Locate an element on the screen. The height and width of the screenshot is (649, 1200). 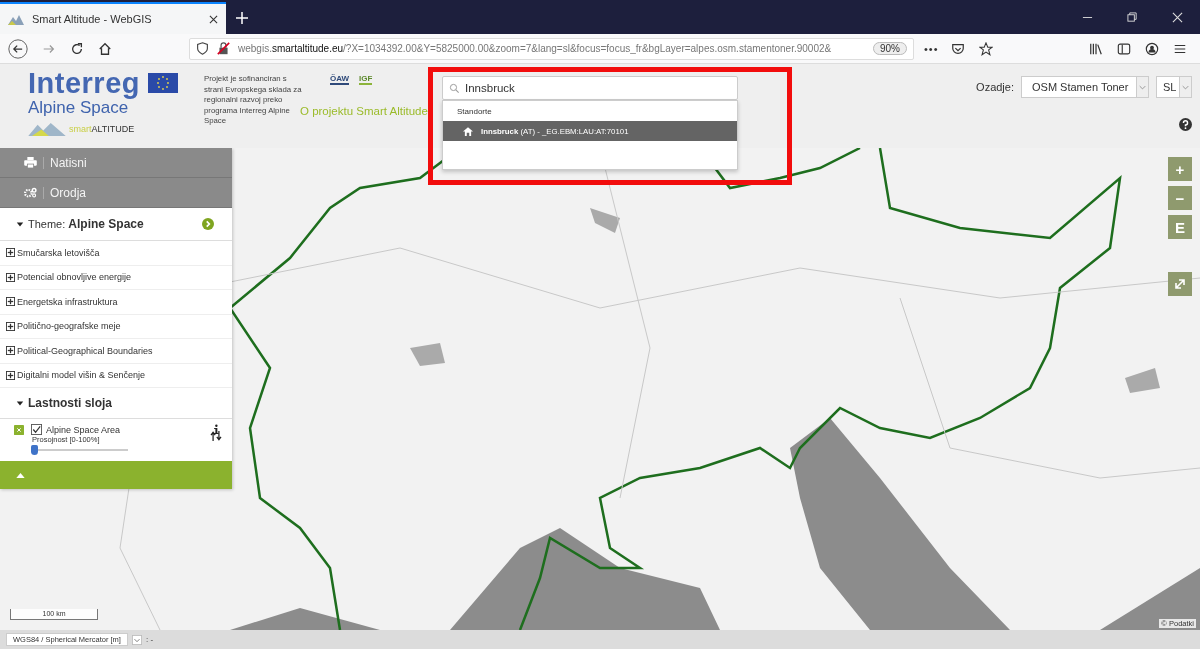
background-label: Ozadje: is located at coordinates (995, 87).